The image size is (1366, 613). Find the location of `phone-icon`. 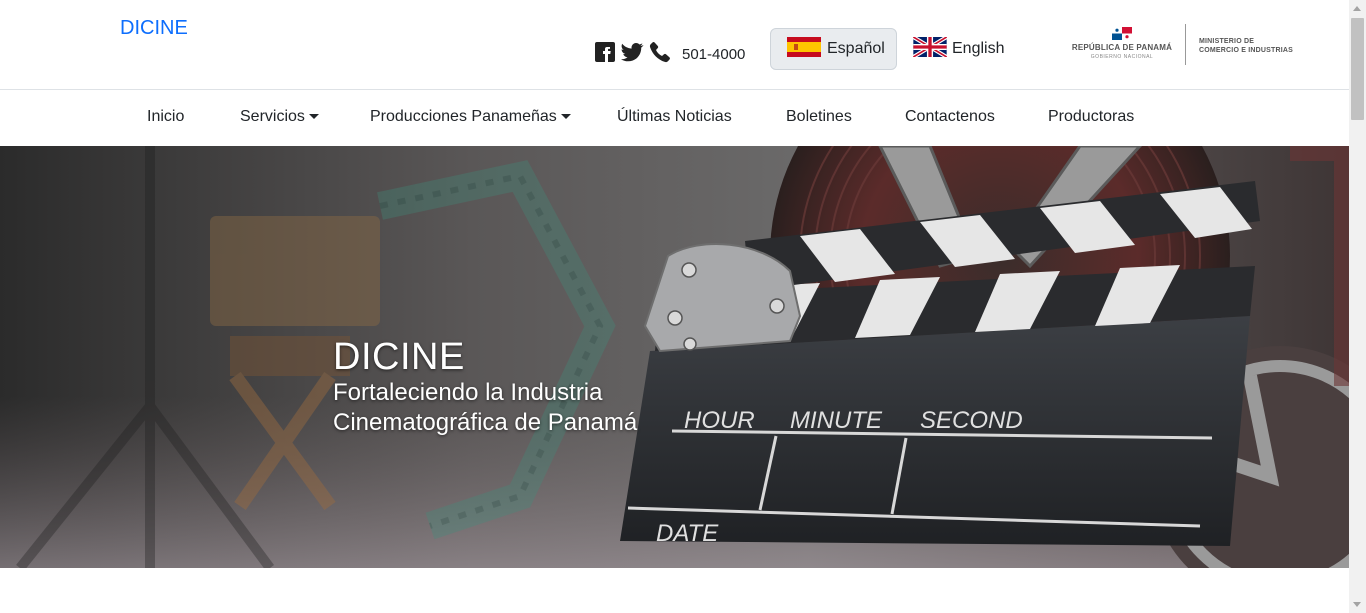

phone-icon is located at coordinates (660, 52).